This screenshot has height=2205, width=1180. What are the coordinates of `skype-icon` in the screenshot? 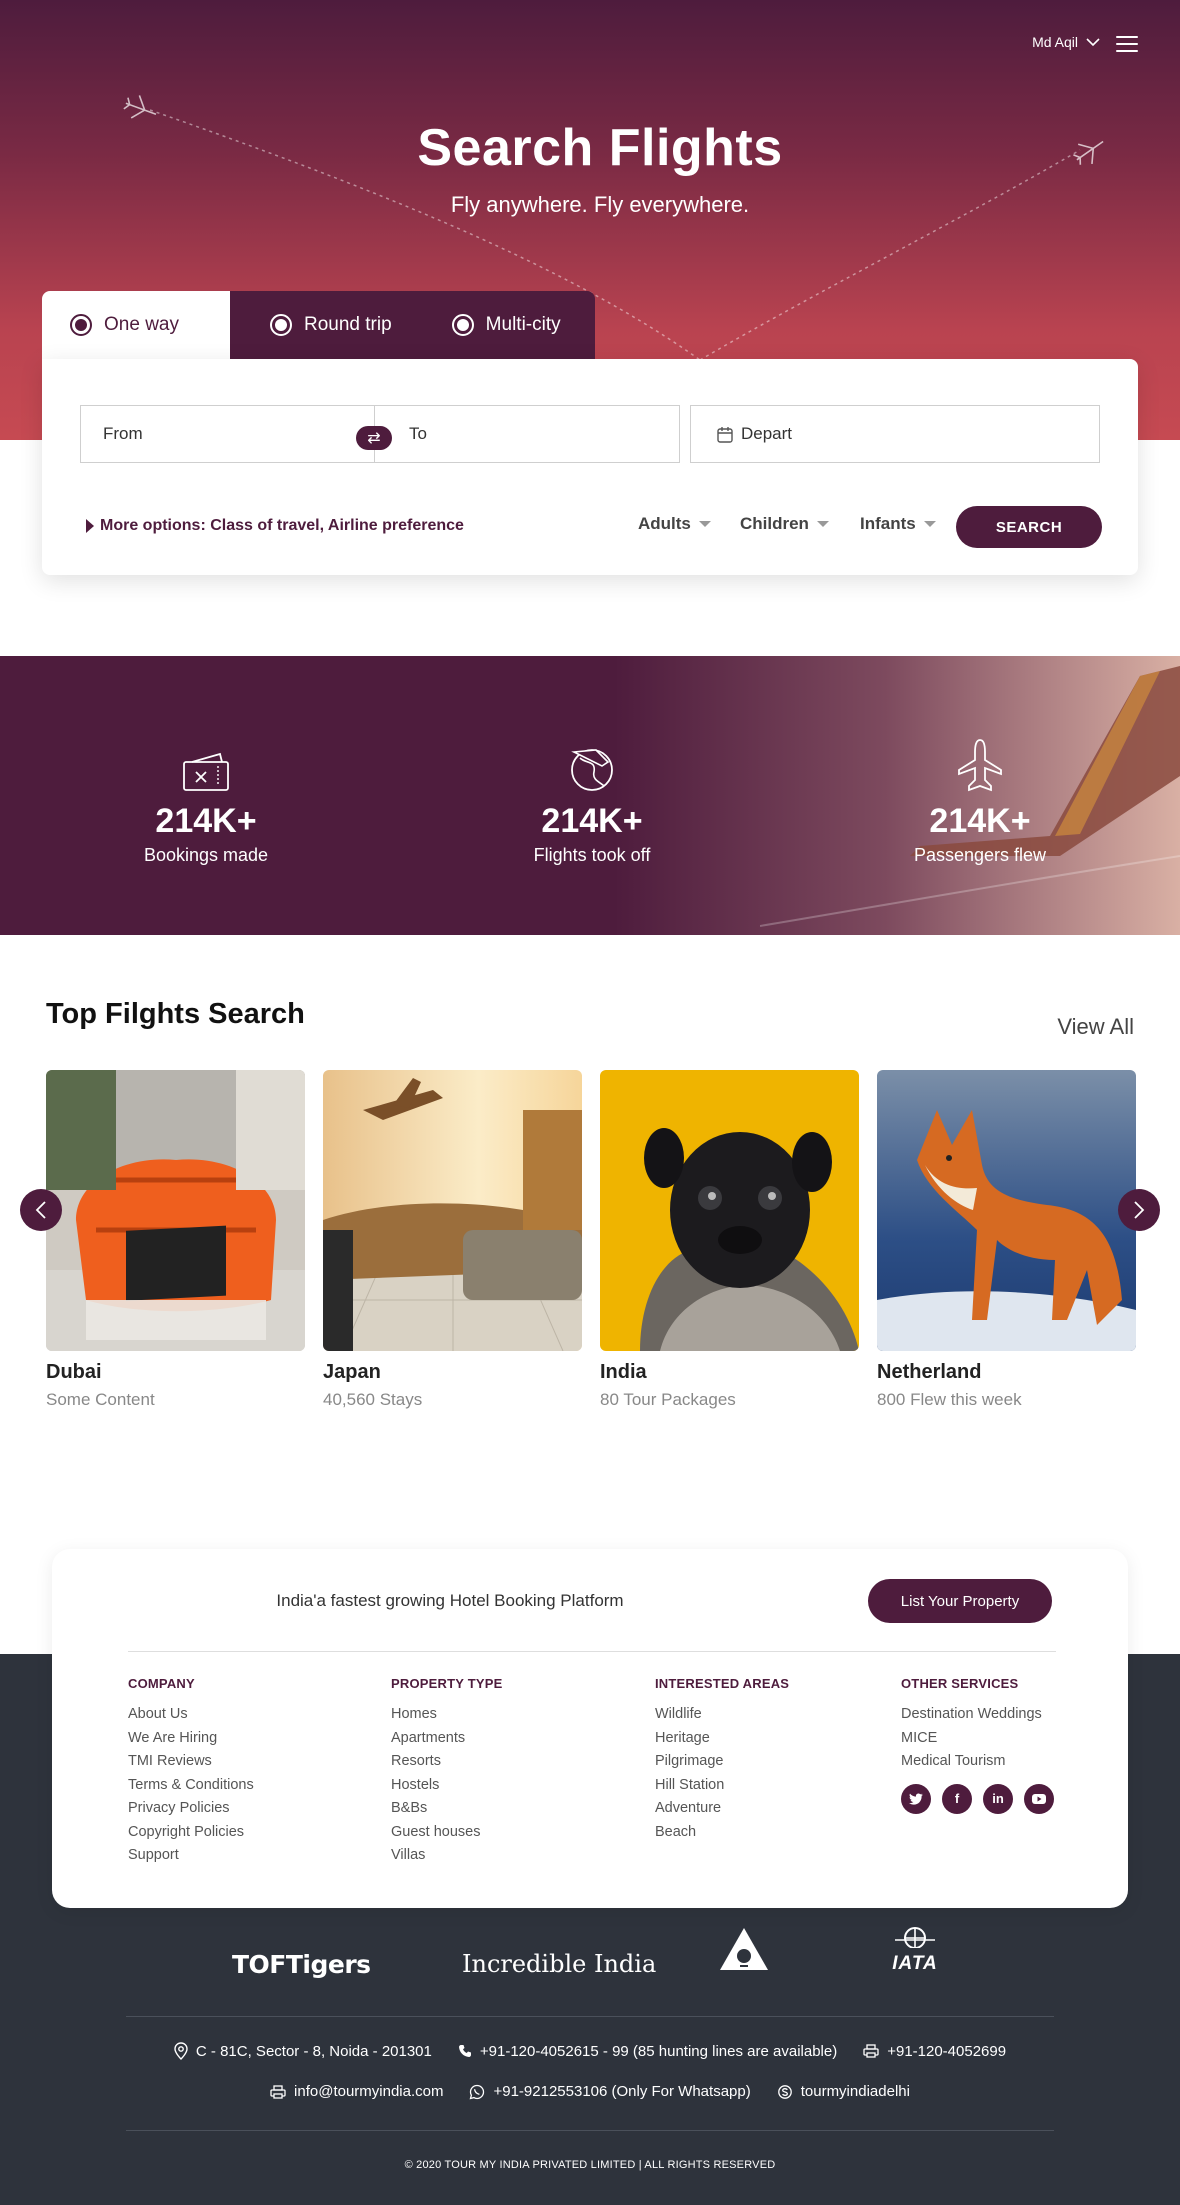 It's located at (784, 2091).